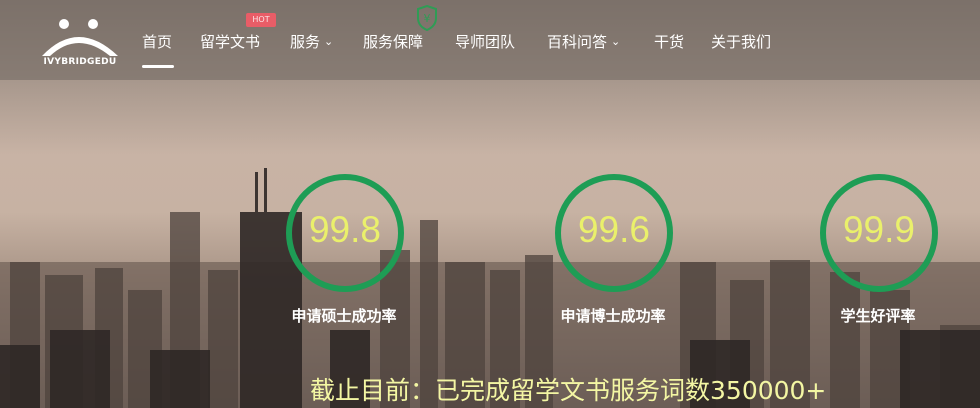  What do you see at coordinates (80, 62) in the screenshot?
I see `logo-text: IVYBRIDGEDU` at bounding box center [80, 62].